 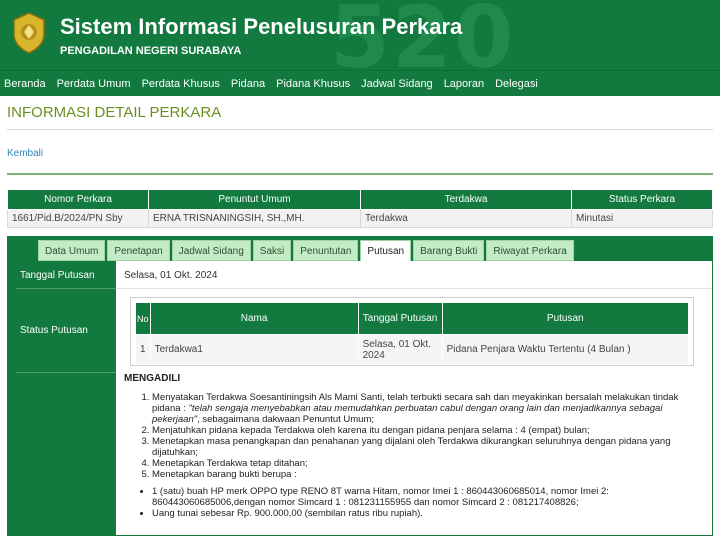 I want to click on row-no: 1, so click(x=143, y=349).